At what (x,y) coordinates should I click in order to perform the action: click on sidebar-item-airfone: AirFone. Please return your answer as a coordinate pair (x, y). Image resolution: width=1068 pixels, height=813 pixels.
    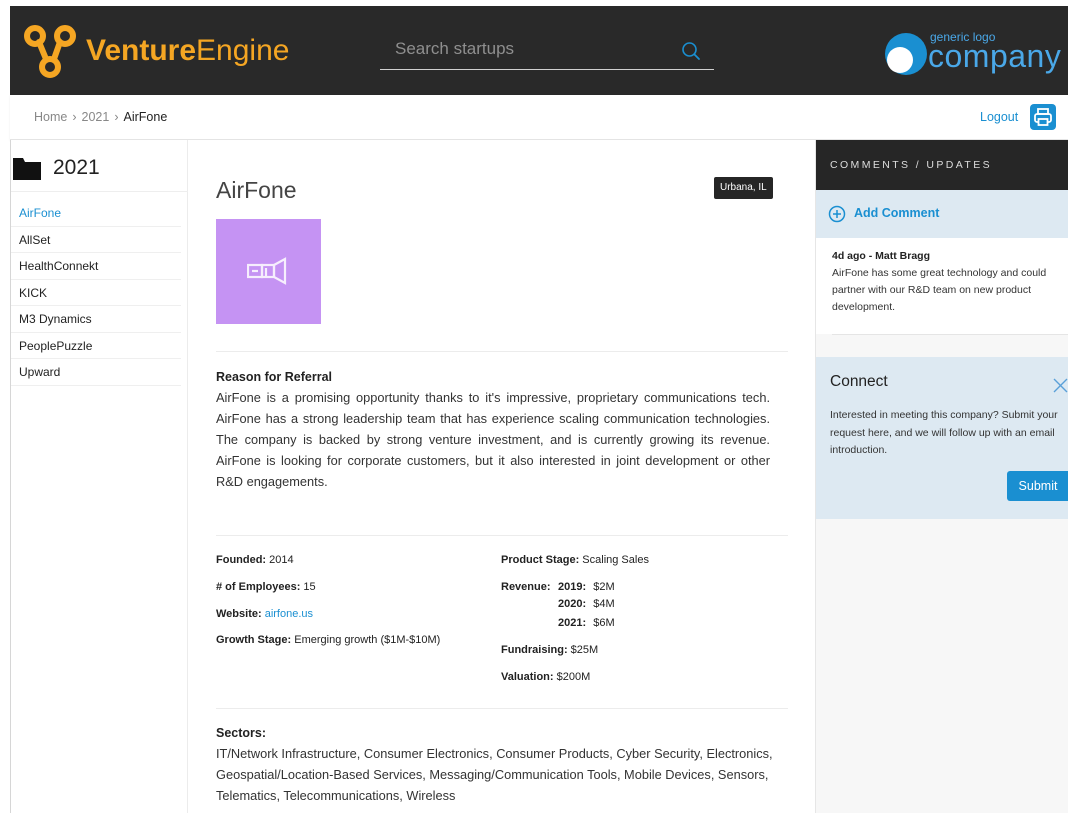
    Looking at the image, I should click on (96, 213).